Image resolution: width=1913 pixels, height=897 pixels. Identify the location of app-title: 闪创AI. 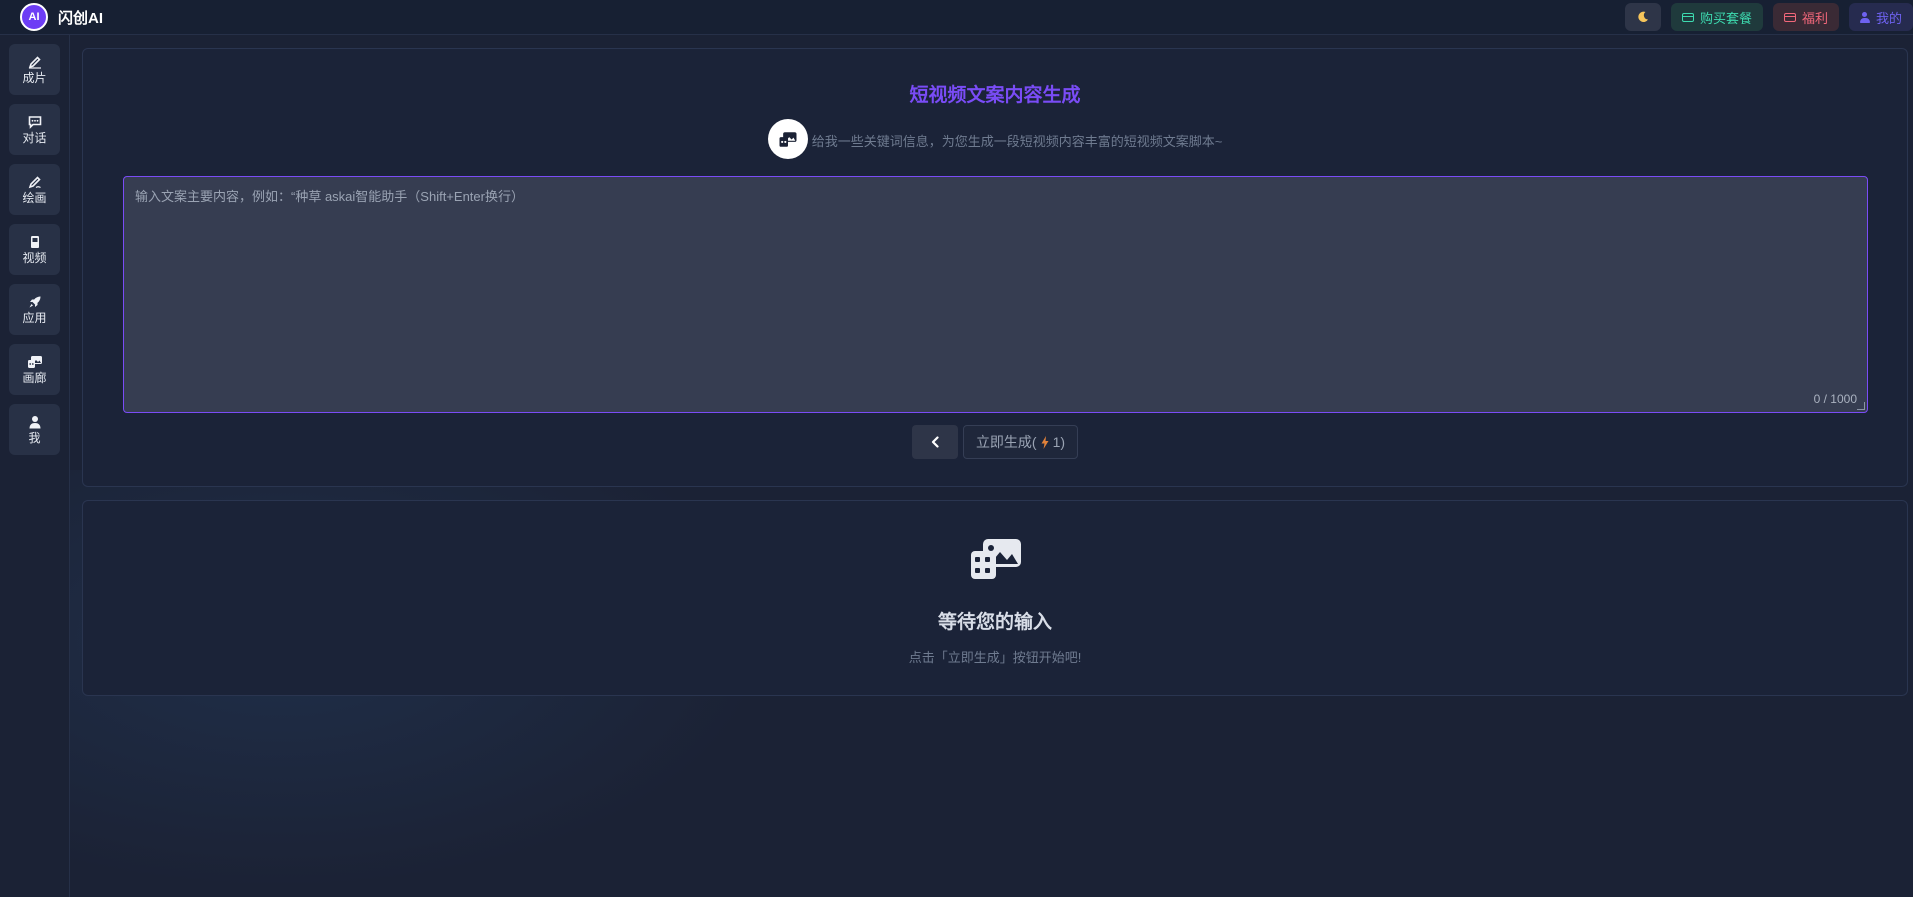
(81, 18).